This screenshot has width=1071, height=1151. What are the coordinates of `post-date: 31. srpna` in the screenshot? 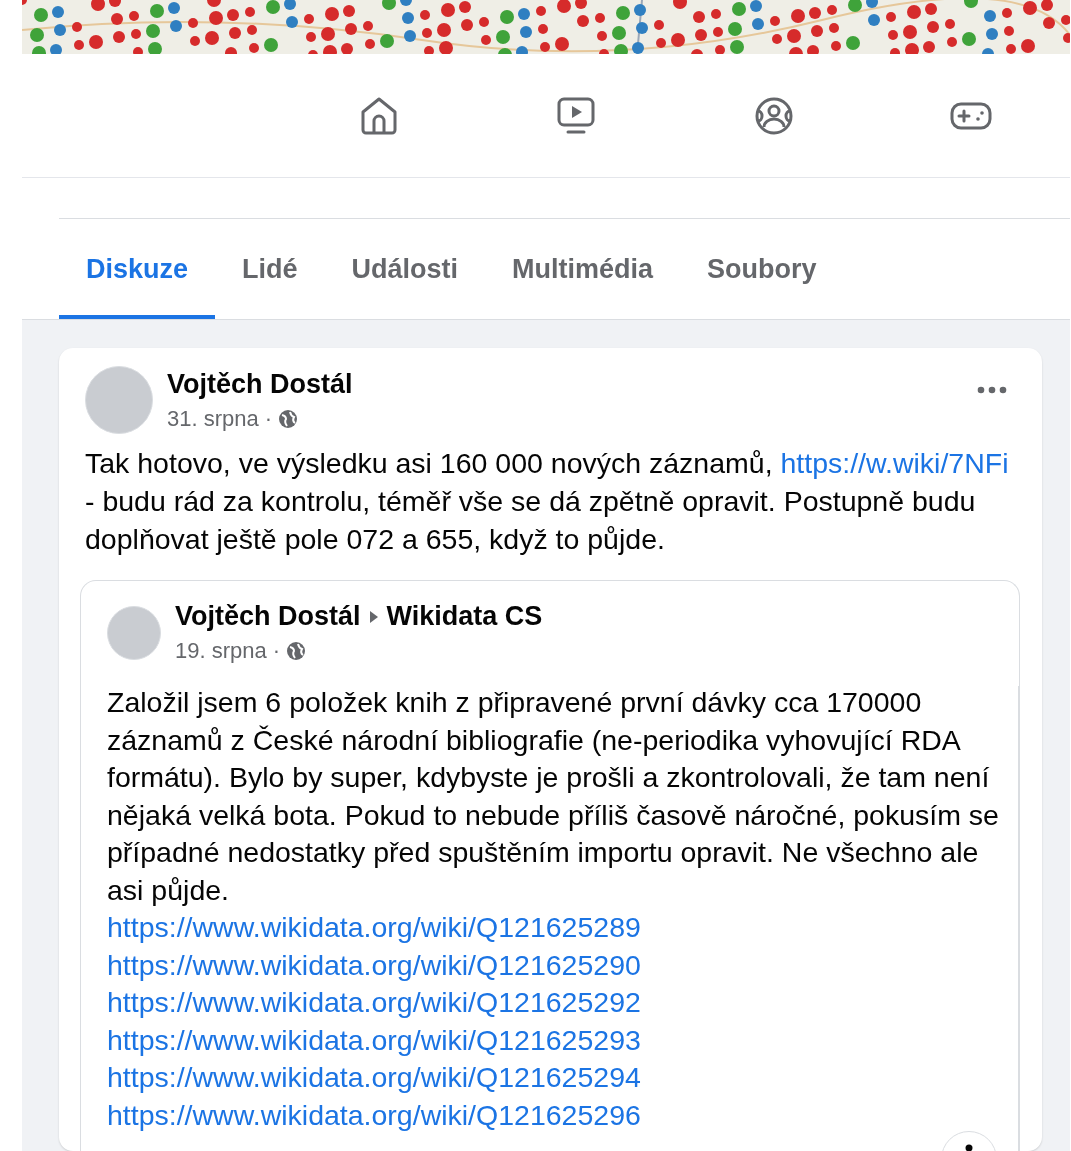 It's located at (213, 418).